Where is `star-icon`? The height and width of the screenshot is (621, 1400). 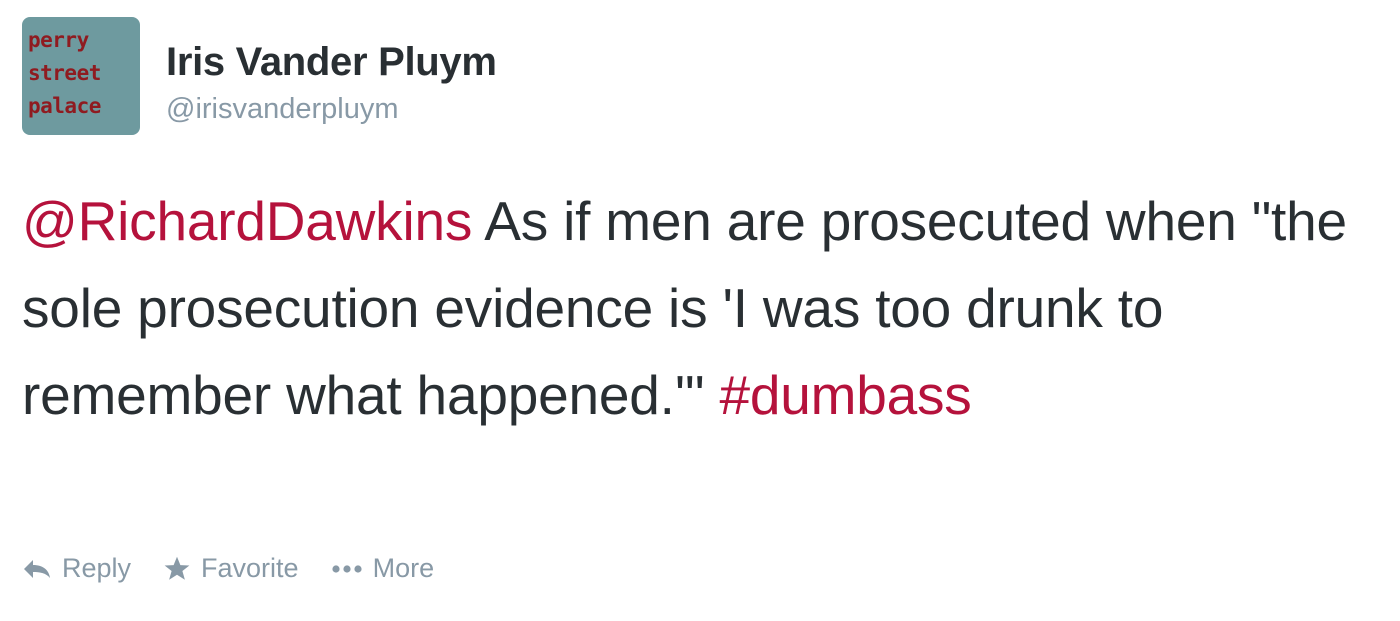
star-icon is located at coordinates (177, 568).